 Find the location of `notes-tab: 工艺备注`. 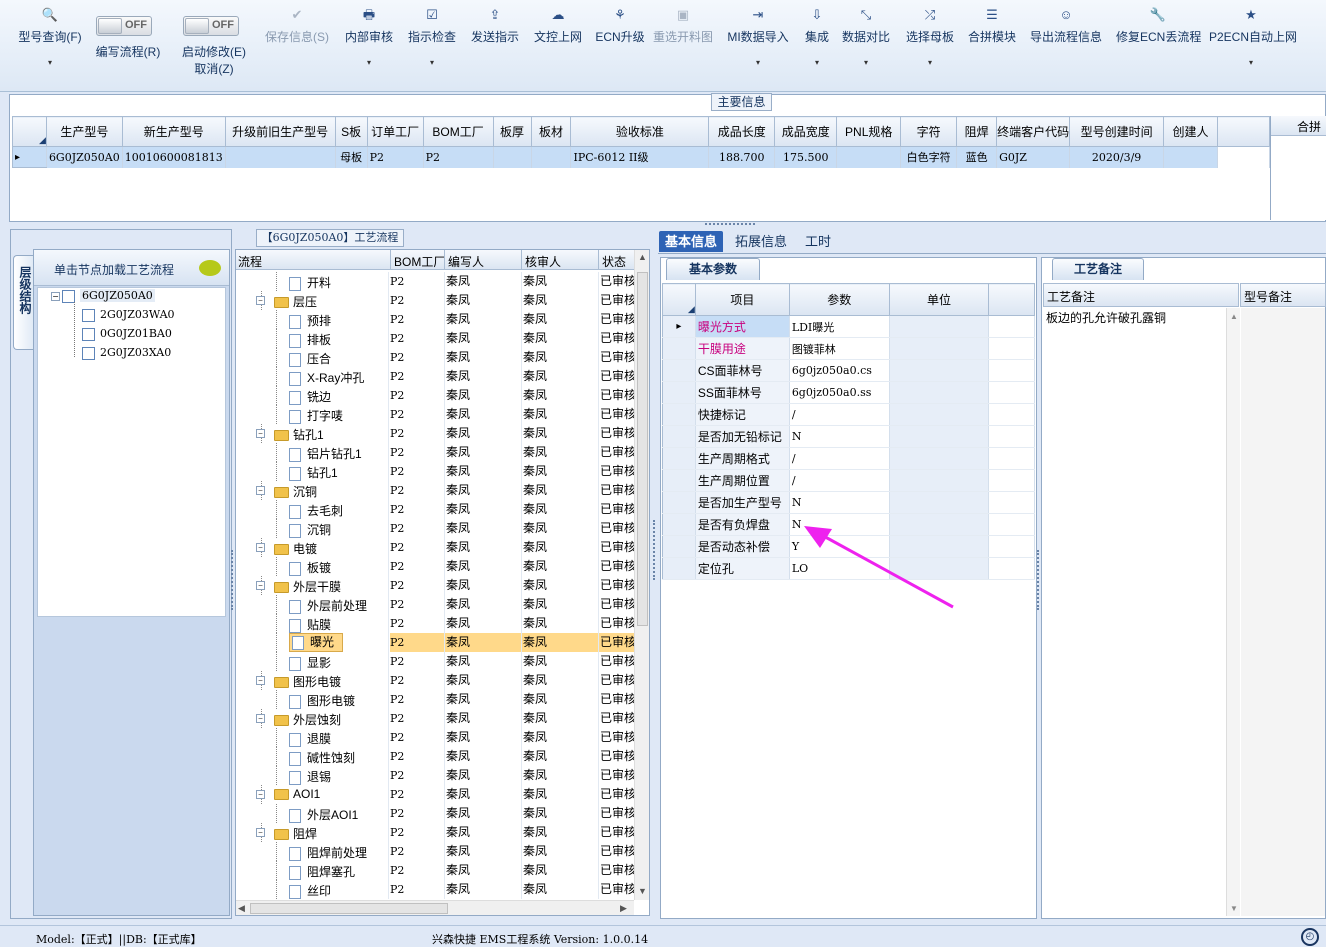

notes-tab: 工艺备注 is located at coordinates (1098, 269).